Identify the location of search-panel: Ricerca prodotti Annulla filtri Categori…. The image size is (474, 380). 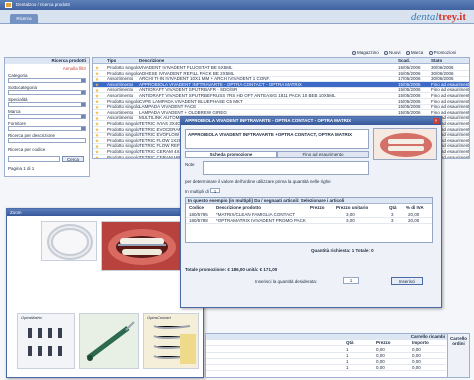
(47, 117).